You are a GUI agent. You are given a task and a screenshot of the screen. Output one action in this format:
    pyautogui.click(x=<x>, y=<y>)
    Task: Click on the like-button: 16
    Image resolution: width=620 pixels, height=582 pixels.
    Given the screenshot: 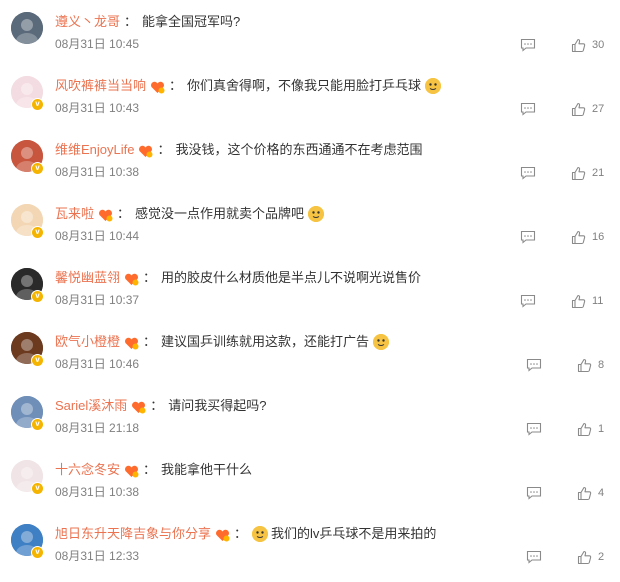 What is the action you would take?
    pyautogui.click(x=587, y=237)
    